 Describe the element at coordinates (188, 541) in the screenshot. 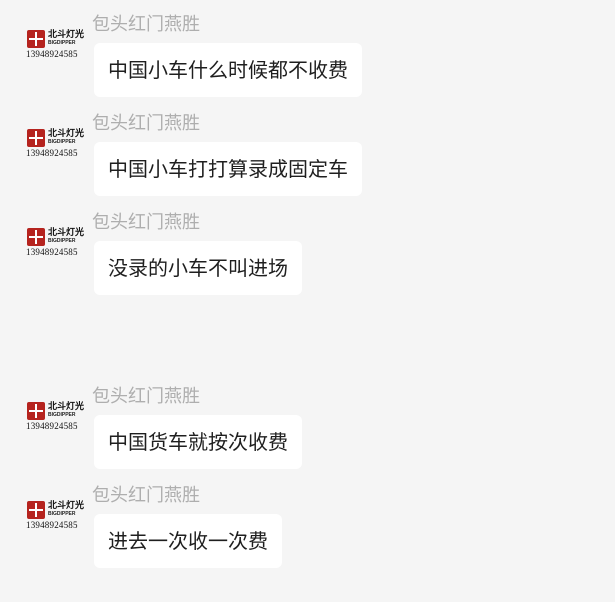

I see `message-bubble: 进去一次收一次费` at that location.